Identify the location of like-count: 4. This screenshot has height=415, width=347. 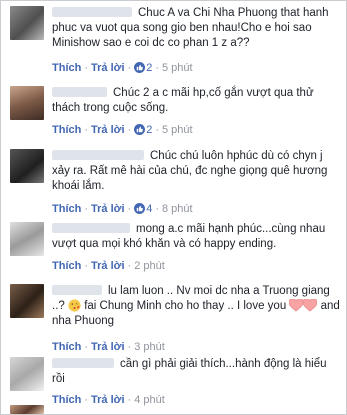
(143, 209).